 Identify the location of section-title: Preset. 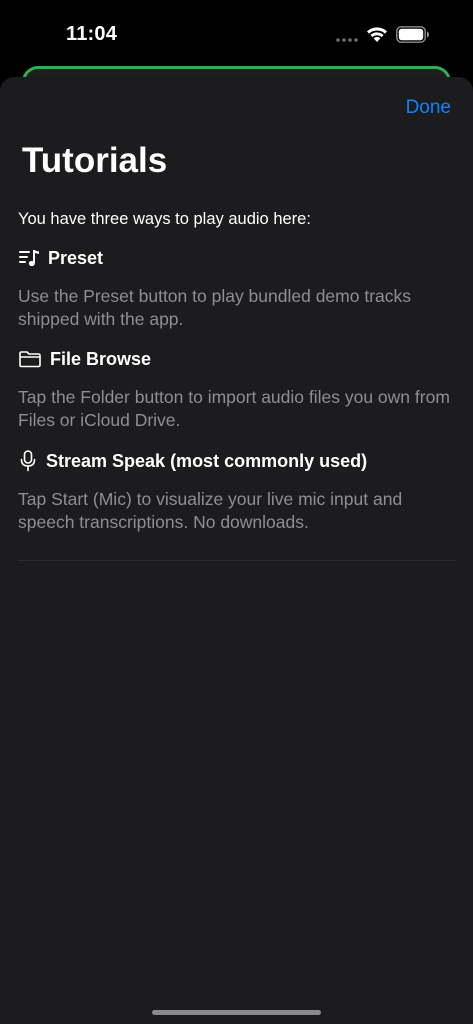
(76, 257).